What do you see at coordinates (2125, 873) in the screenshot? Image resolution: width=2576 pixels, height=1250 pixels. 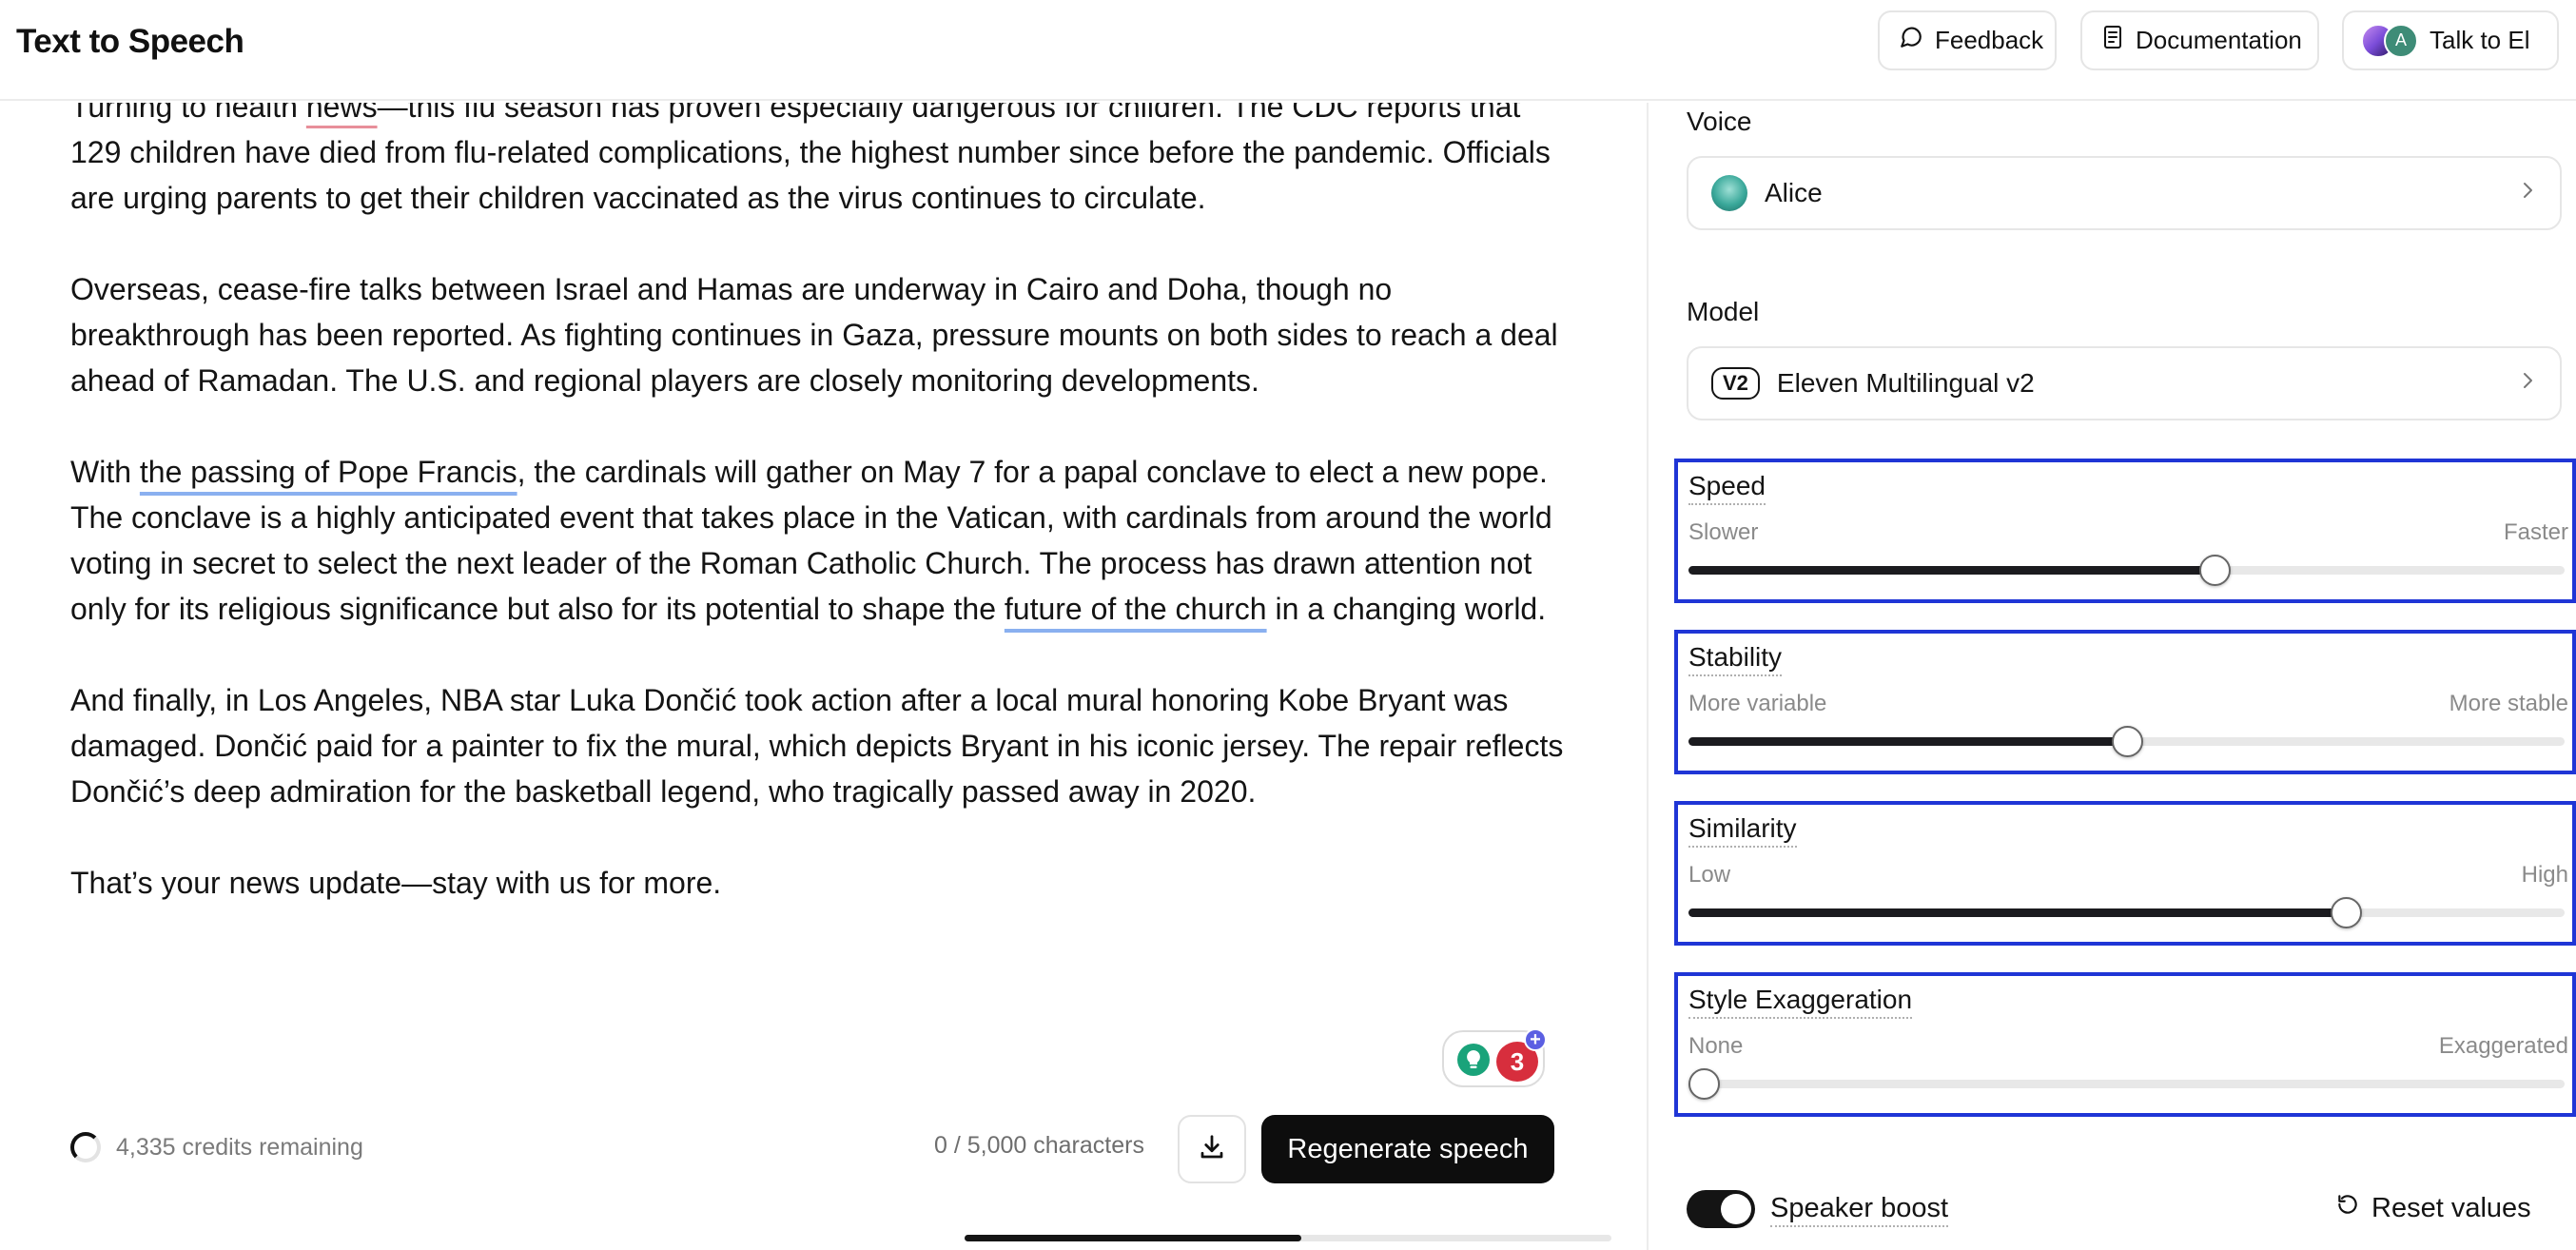 I see `similarity-slider-group: Similarity Low High` at bounding box center [2125, 873].